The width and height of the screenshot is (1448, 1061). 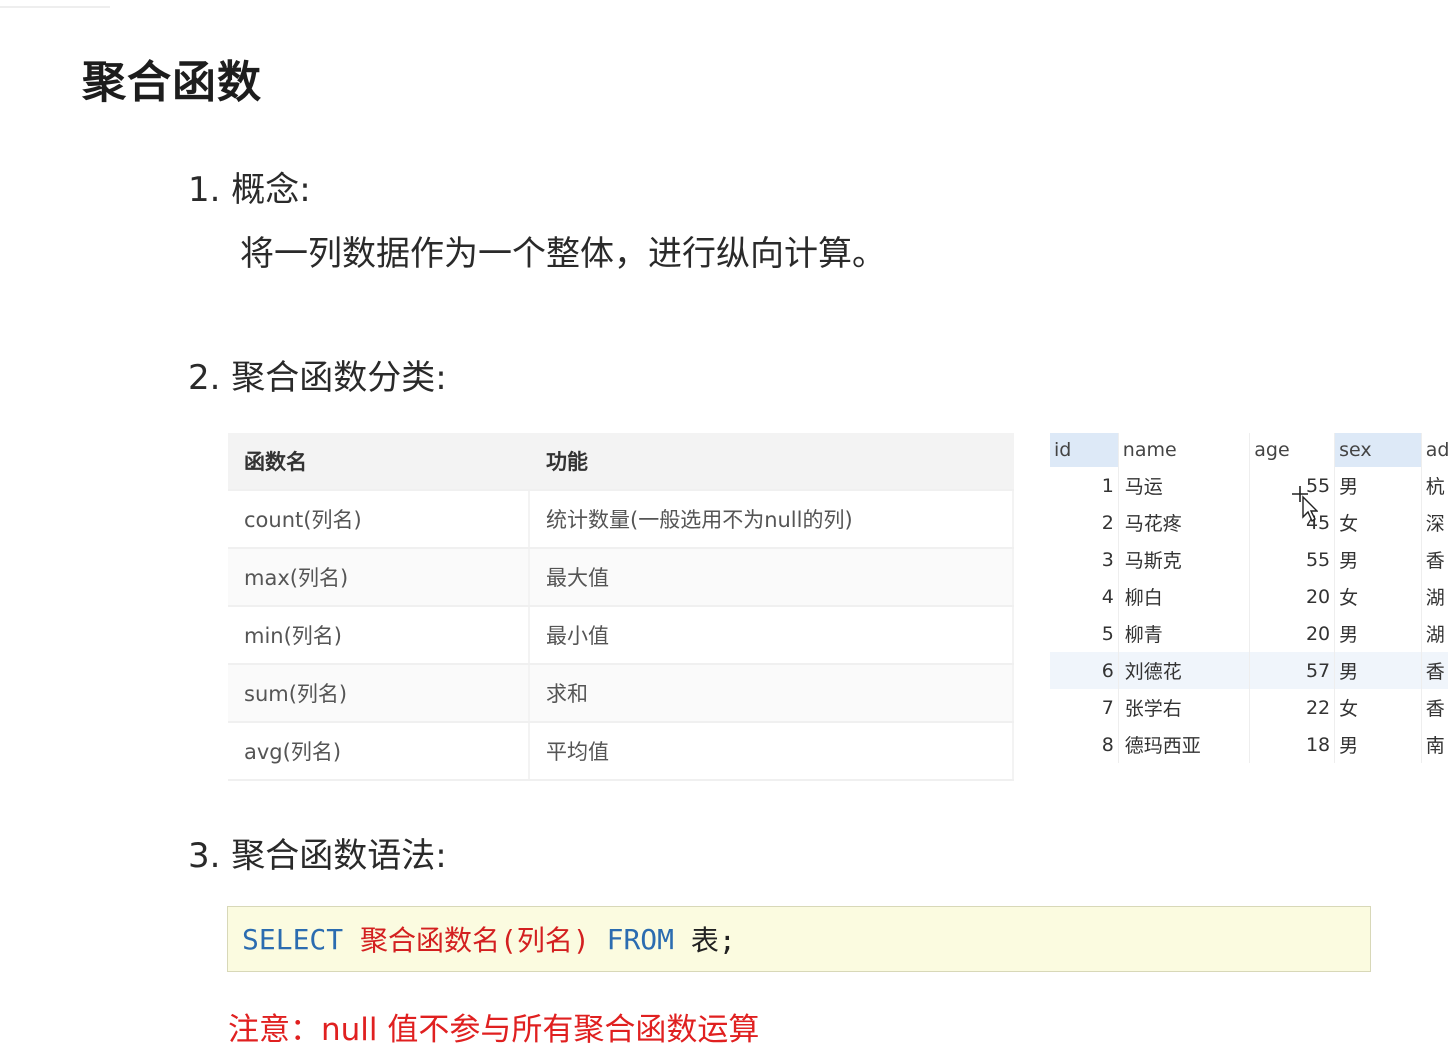 I want to click on function-purpose-cell: 统计数量(一般选用不为null的列), so click(x=771, y=519).